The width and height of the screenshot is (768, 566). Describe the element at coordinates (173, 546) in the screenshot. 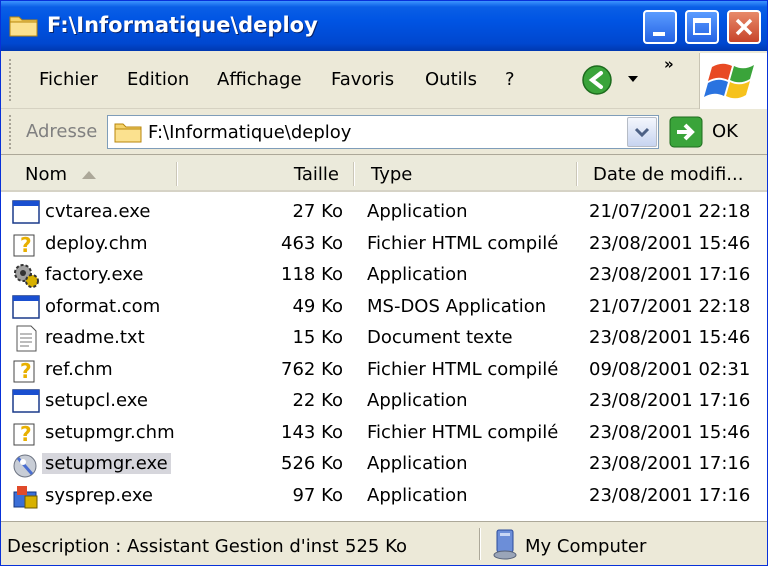

I see `status-description: Description : Assistant Gestion d'inst` at that location.